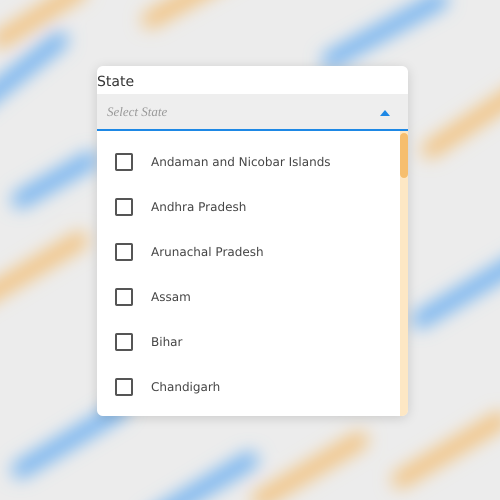  What do you see at coordinates (166, 341) in the screenshot?
I see `option-label: Bihar` at bounding box center [166, 341].